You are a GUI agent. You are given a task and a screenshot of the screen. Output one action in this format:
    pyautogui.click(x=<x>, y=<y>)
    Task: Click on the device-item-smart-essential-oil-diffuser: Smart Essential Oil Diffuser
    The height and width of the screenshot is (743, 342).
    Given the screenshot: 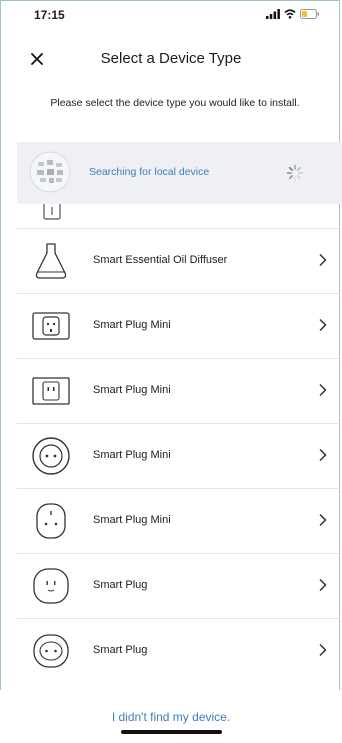 What is the action you would take?
    pyautogui.click(x=179, y=260)
    